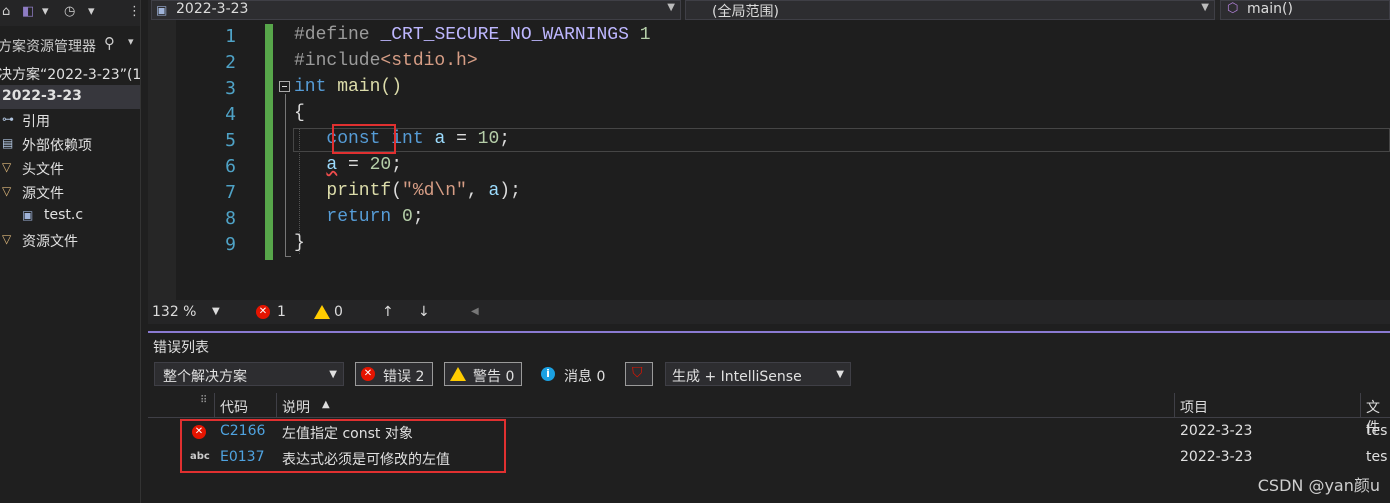  I want to click on line-number: 7, so click(230, 192).